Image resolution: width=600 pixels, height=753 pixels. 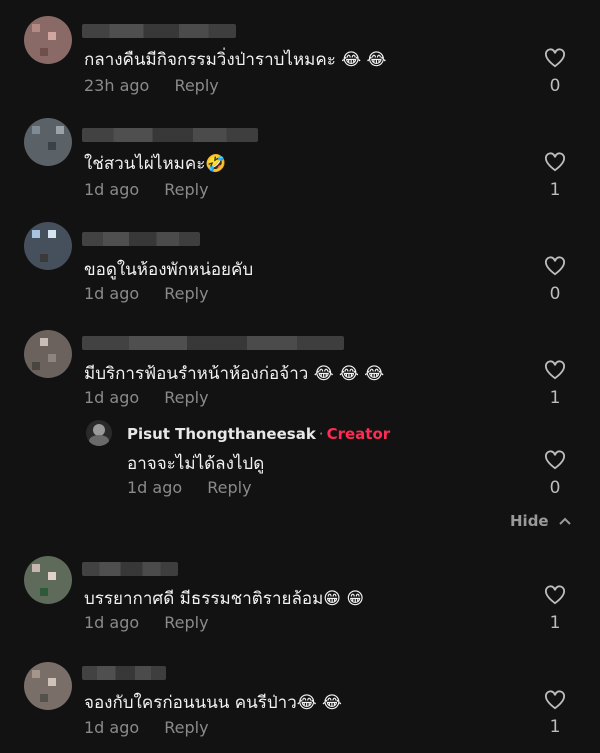 What do you see at coordinates (189, 487) in the screenshot?
I see `reply-meta: 1d ago Reply` at bounding box center [189, 487].